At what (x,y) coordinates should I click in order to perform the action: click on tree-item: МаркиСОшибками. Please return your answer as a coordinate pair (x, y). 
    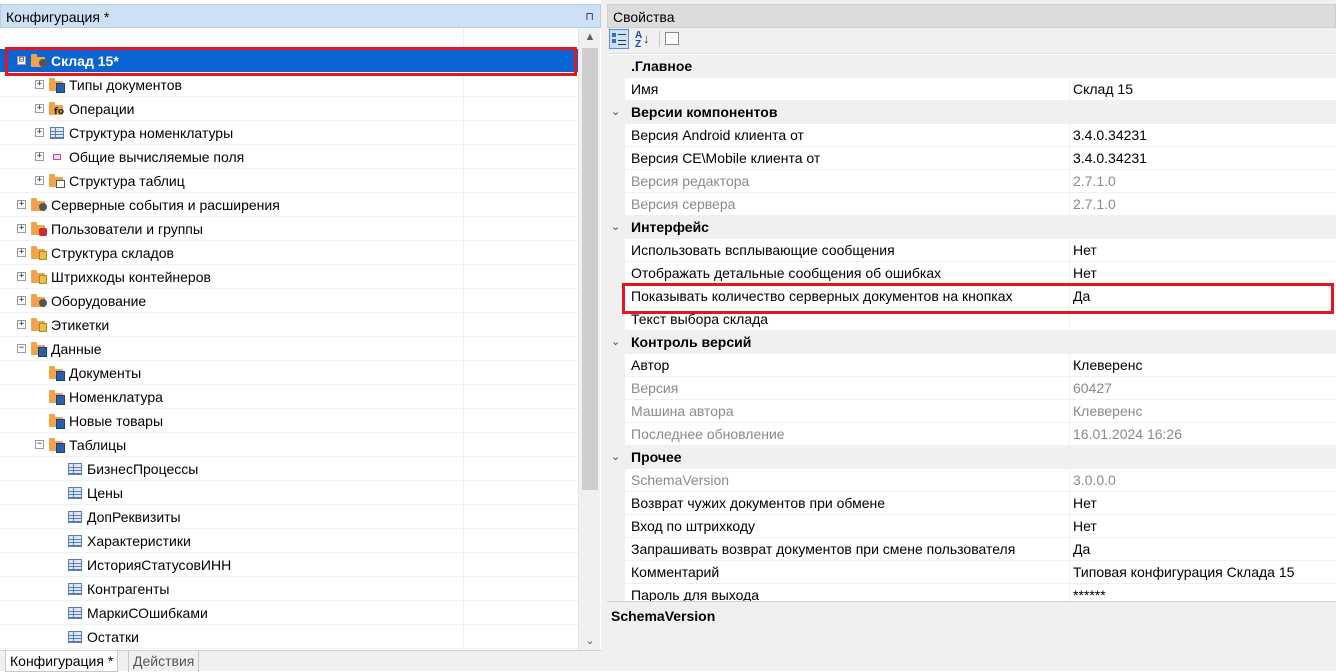
    Looking at the image, I should click on (289, 613).